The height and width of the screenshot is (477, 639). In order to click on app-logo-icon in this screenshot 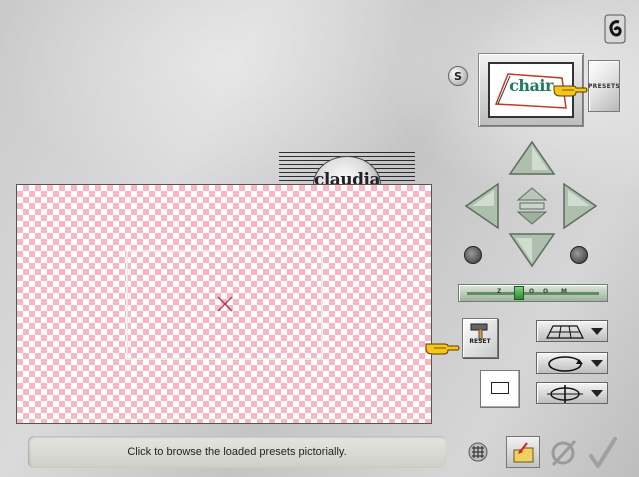, I will do `click(615, 29)`.